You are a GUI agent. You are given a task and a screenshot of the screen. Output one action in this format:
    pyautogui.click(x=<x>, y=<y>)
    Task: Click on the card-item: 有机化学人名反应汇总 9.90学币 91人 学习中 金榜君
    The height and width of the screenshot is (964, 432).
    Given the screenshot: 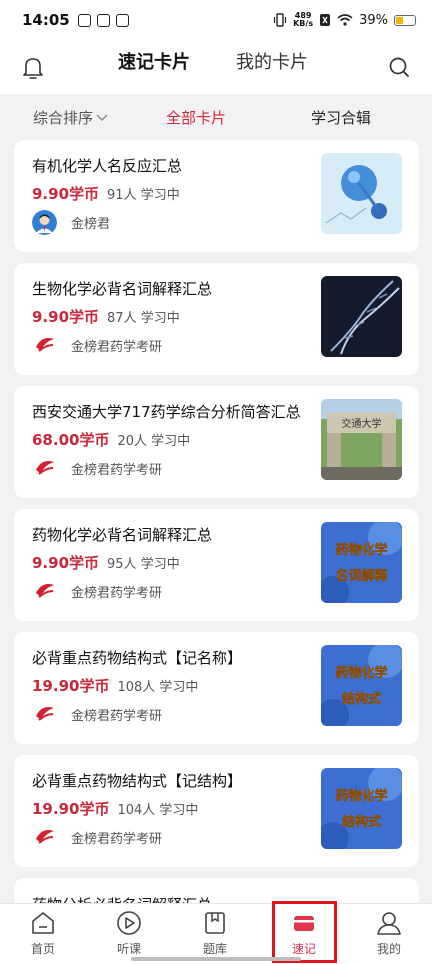 What is the action you would take?
    pyautogui.click(x=216, y=196)
    